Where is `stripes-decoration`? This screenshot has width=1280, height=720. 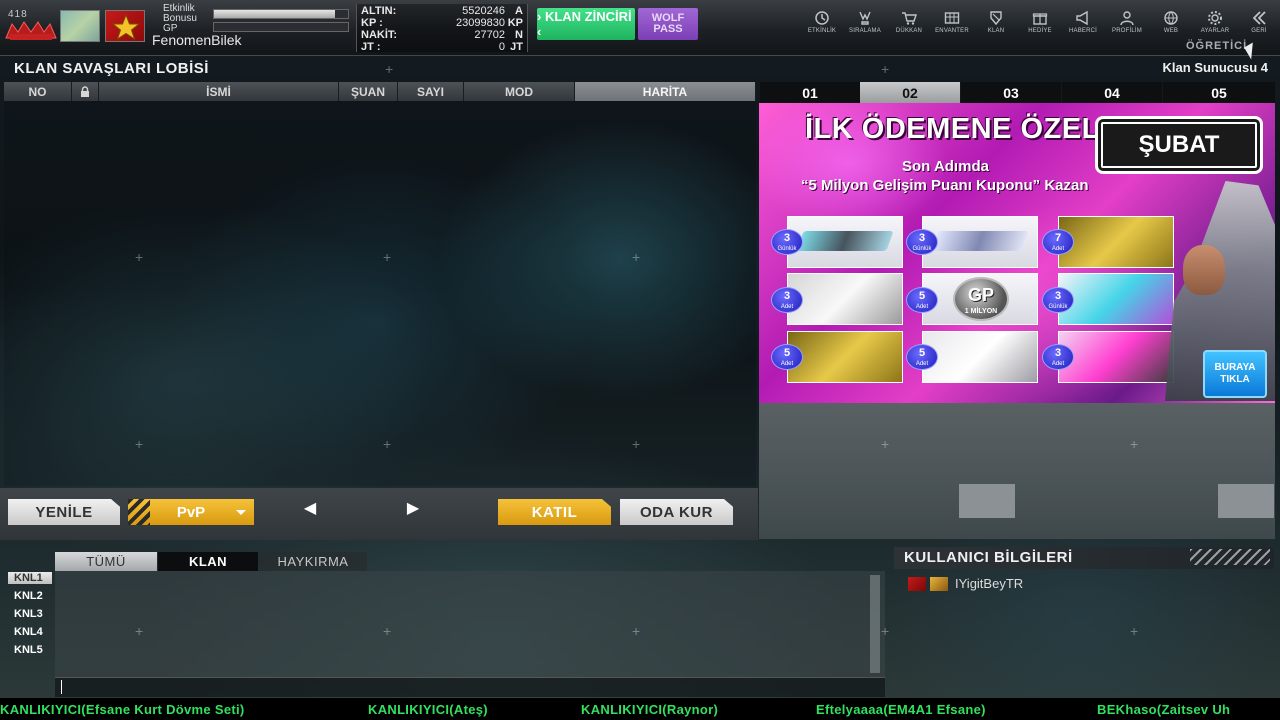
stripes-decoration is located at coordinates (1230, 557).